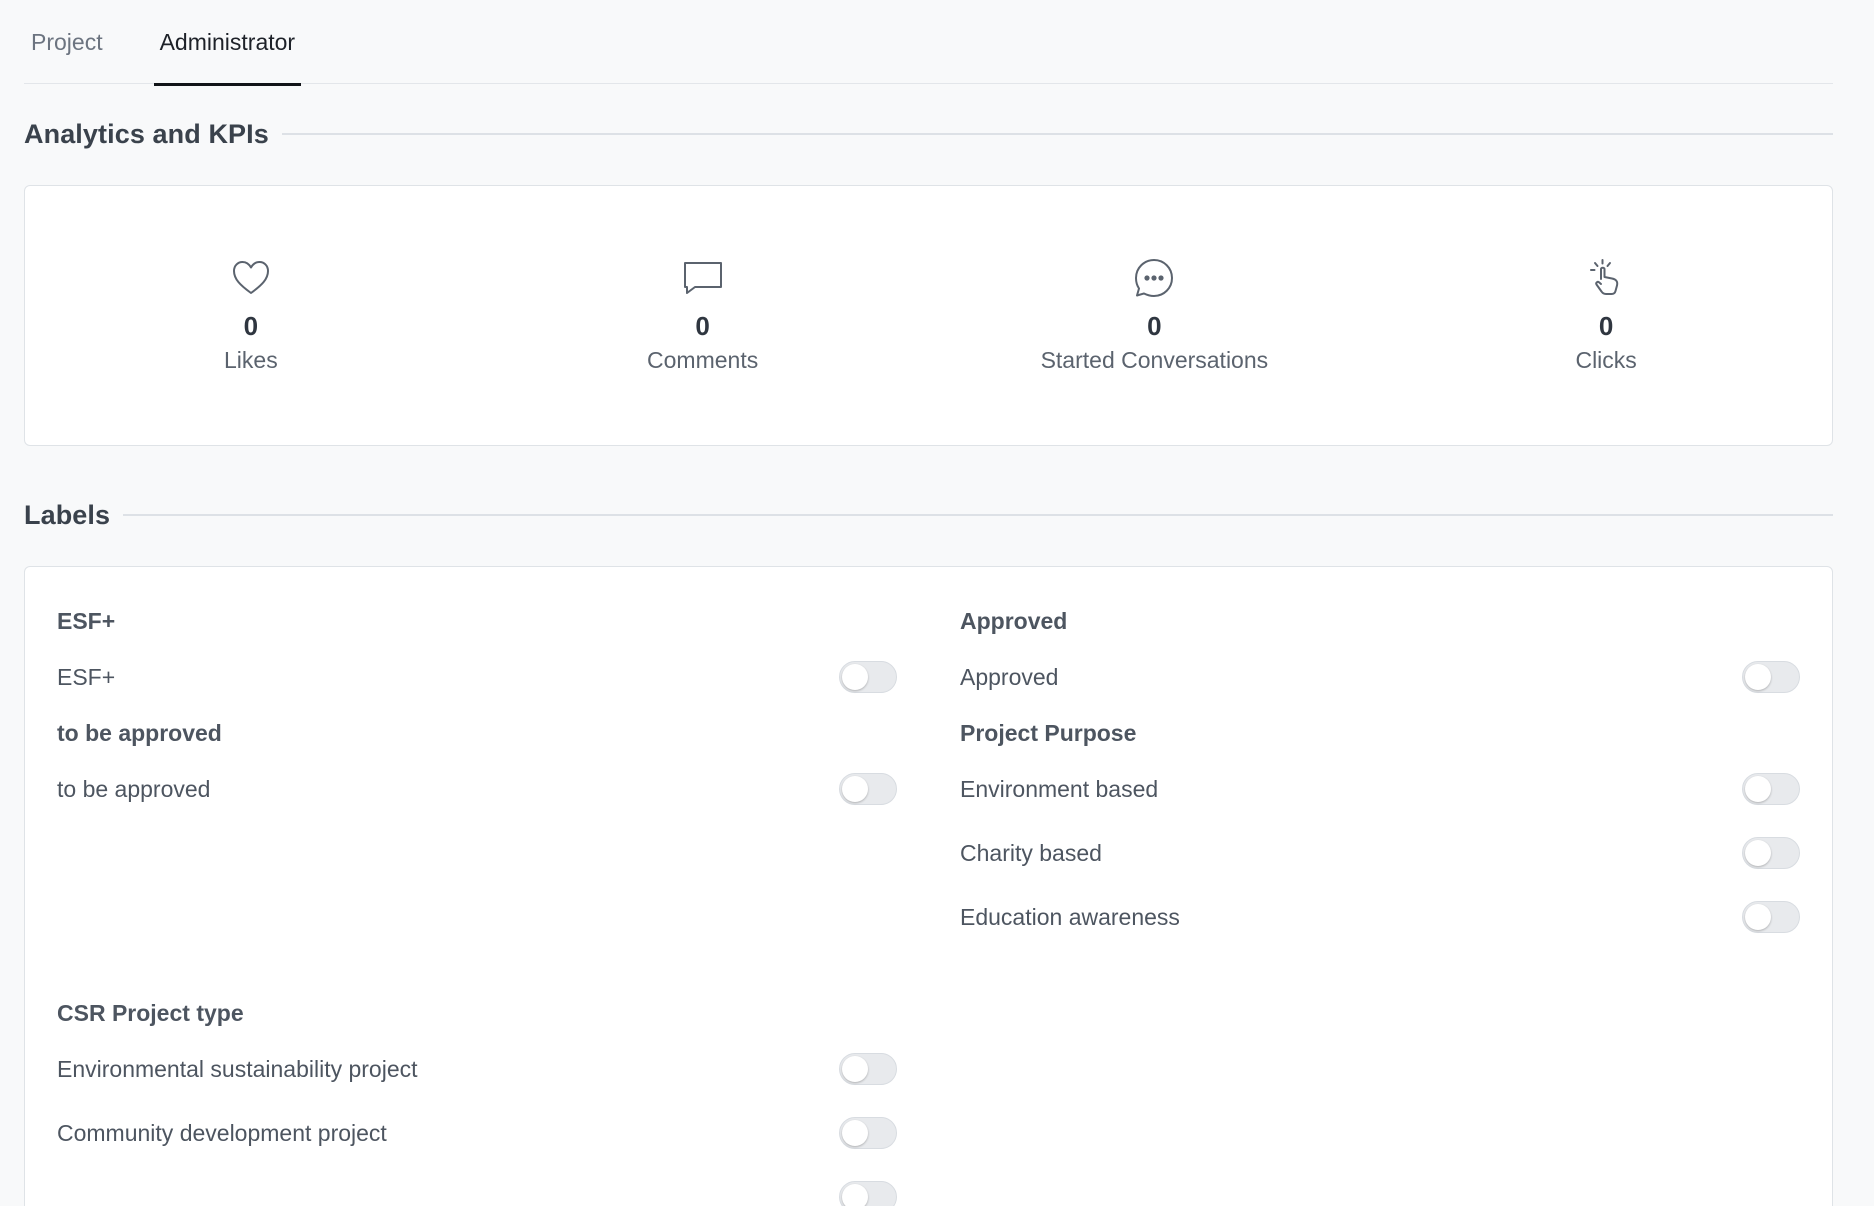 This screenshot has width=1874, height=1206. I want to click on clicks-label: Clicks, so click(1606, 360).